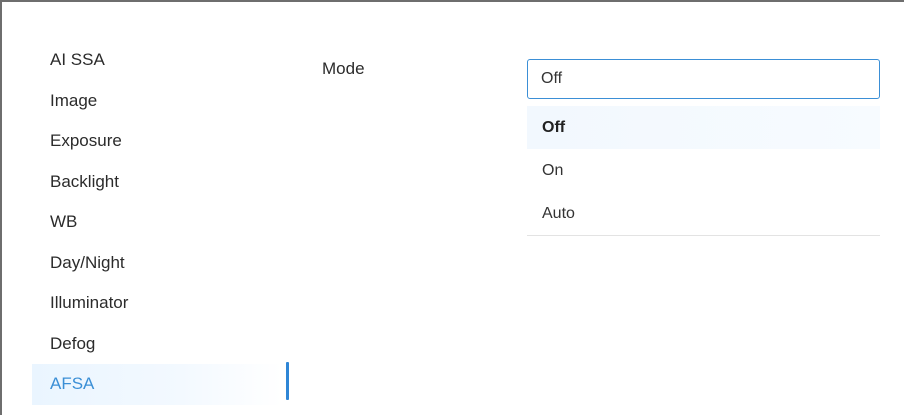 The image size is (904, 415). I want to click on sidebar-item-label: WB, so click(64, 221).